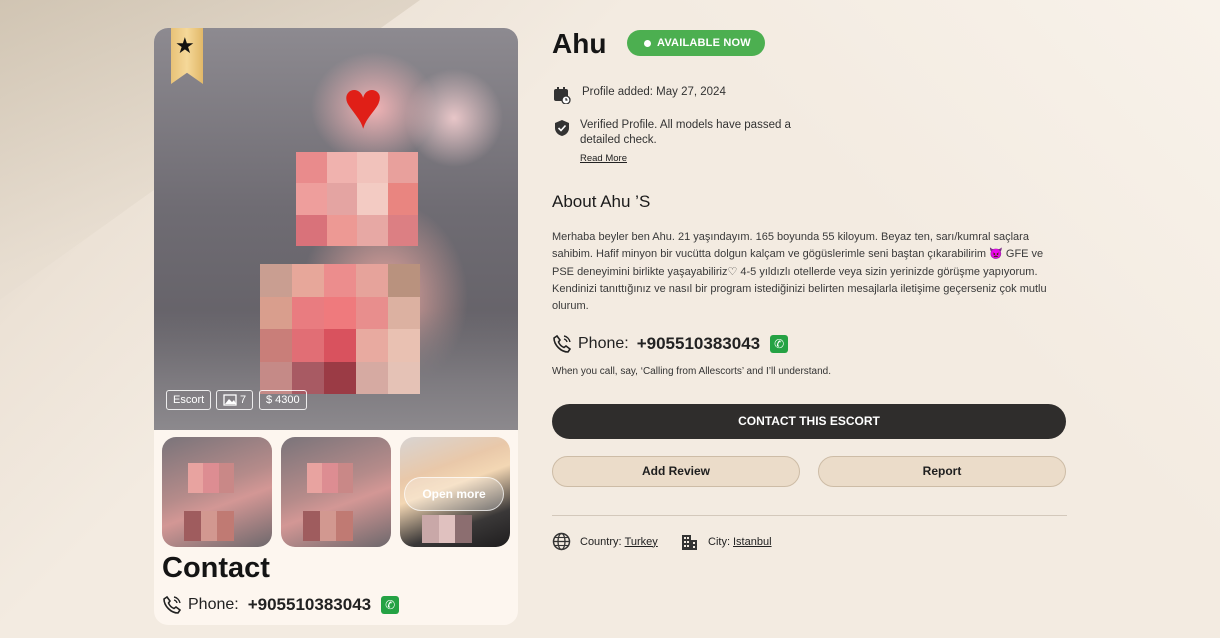 The width and height of the screenshot is (1220, 638). What do you see at coordinates (641, 542) in the screenshot?
I see `country-link: Turkey` at bounding box center [641, 542].